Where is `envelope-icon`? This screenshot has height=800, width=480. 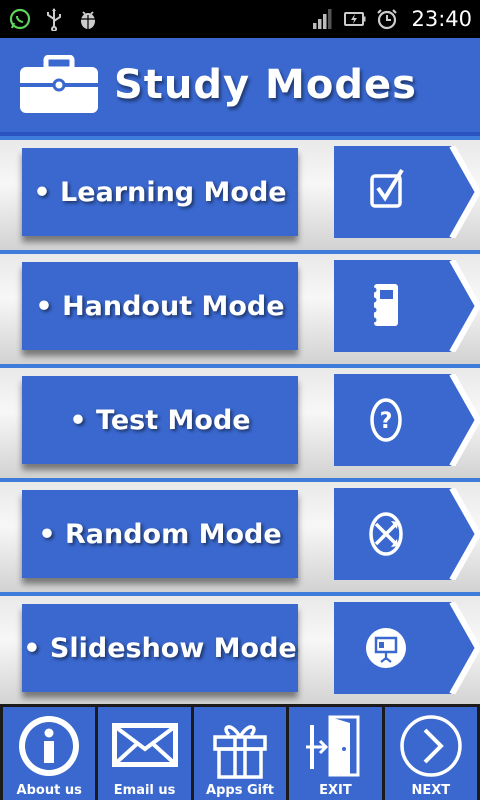
envelope-icon is located at coordinates (144, 745).